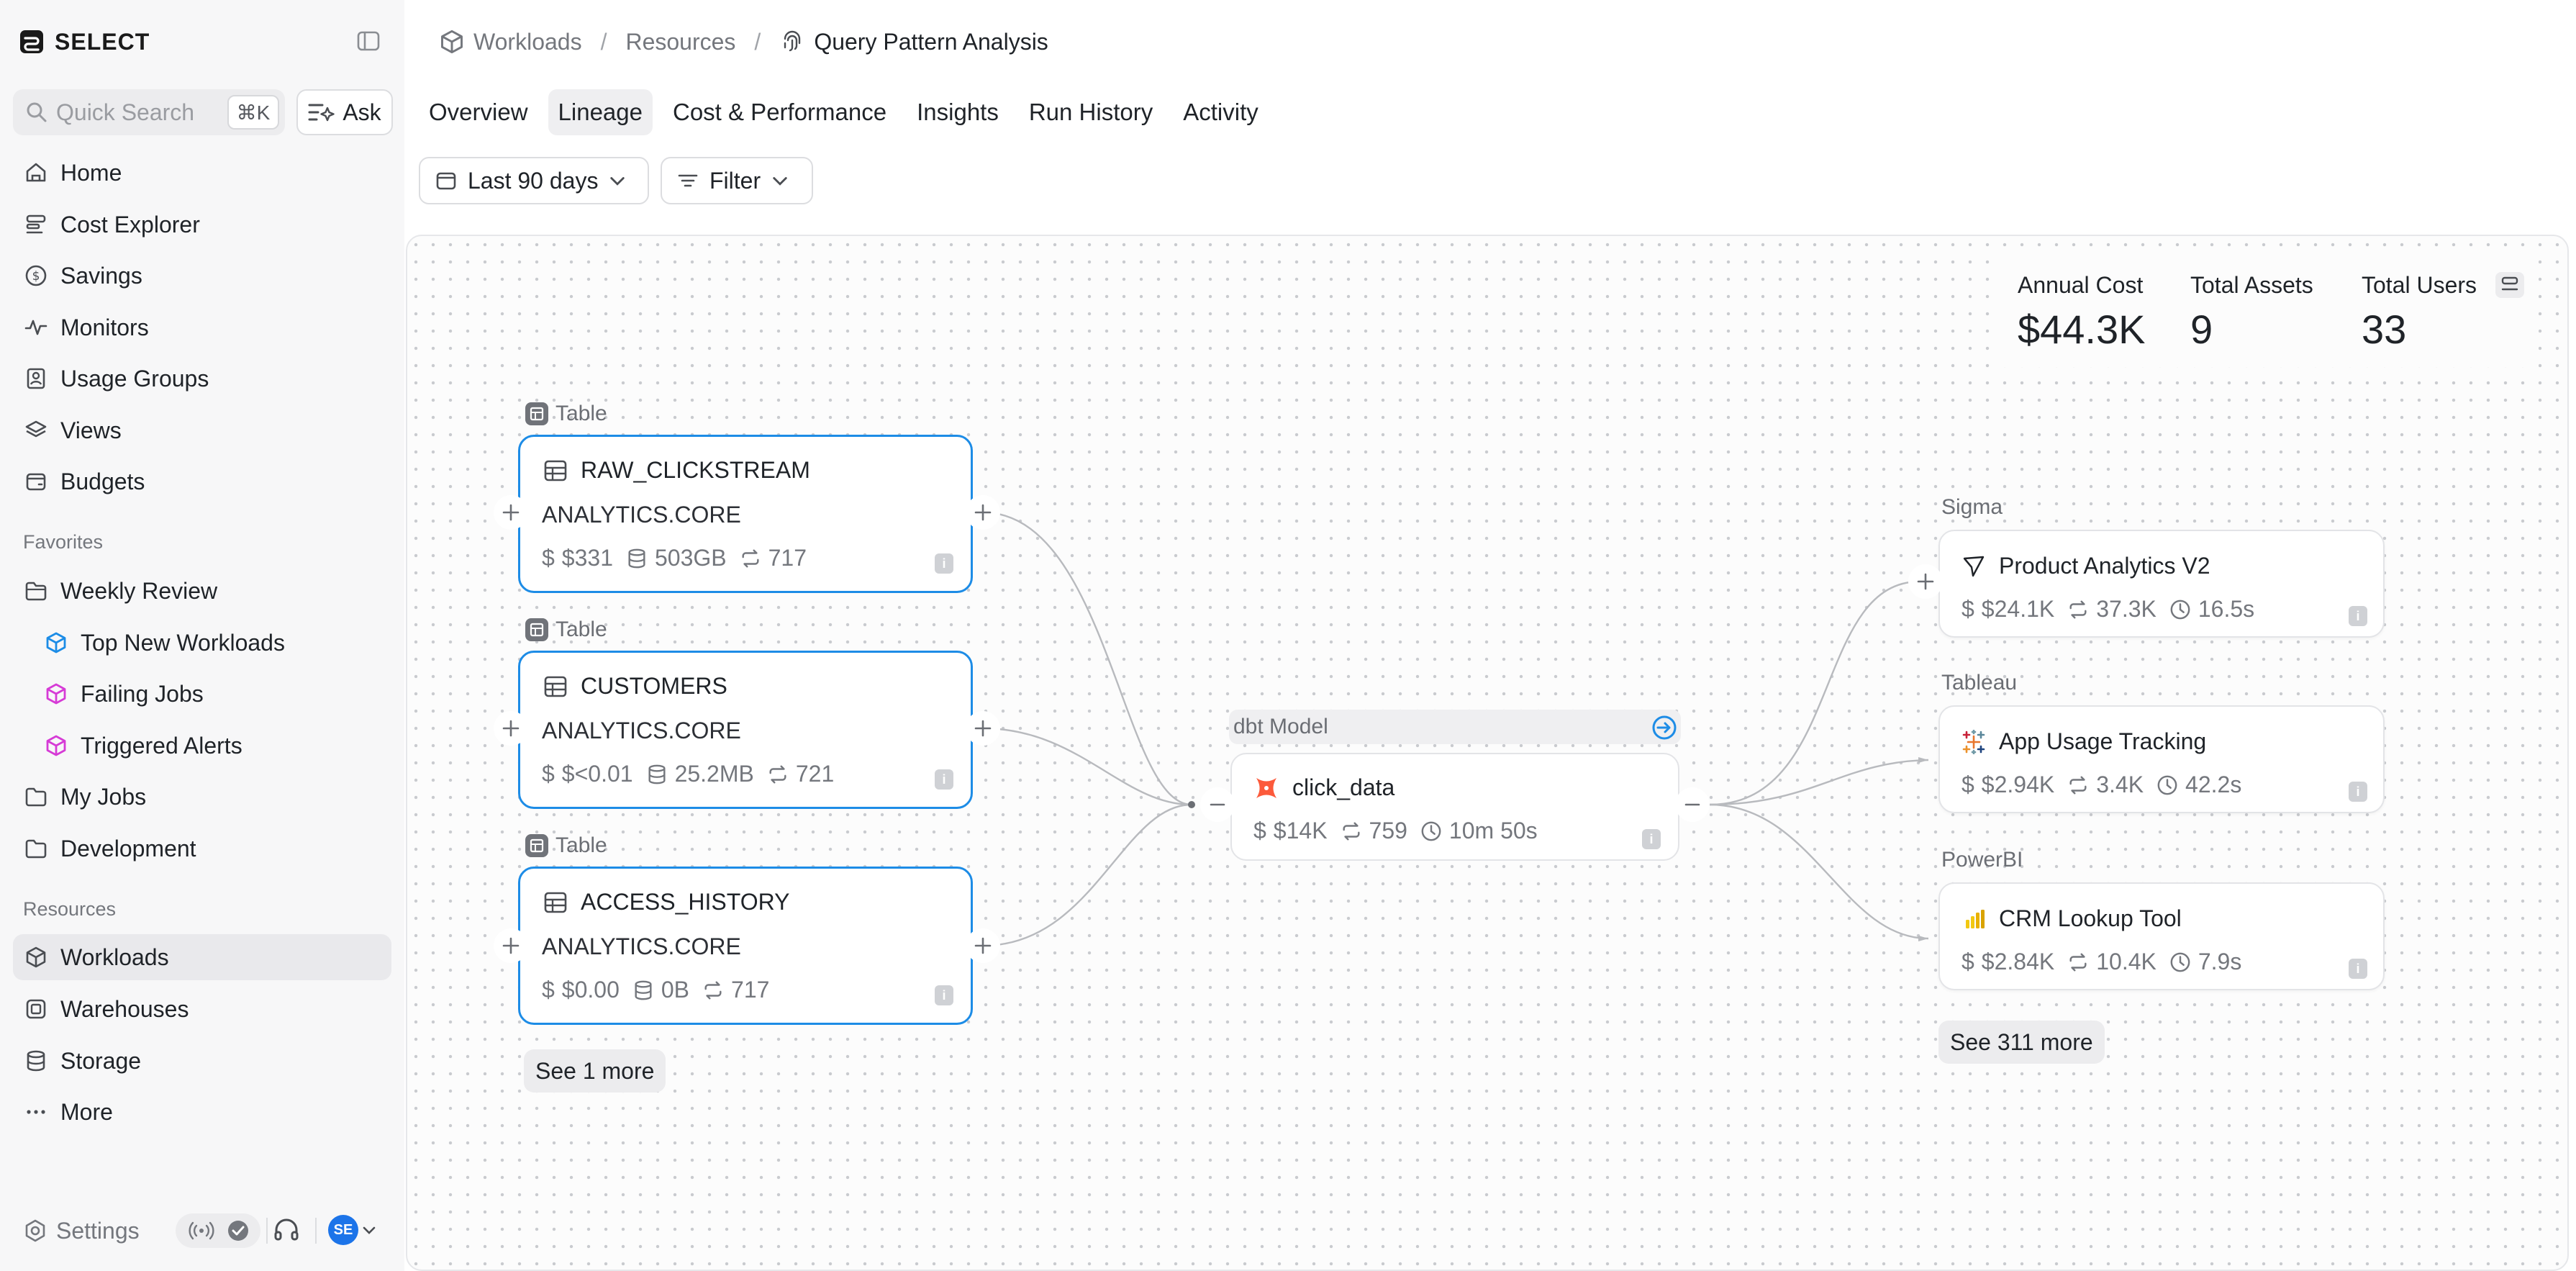 The width and height of the screenshot is (2576, 1271). What do you see at coordinates (202, 327) in the screenshot?
I see `nav-monitors: Monitors` at bounding box center [202, 327].